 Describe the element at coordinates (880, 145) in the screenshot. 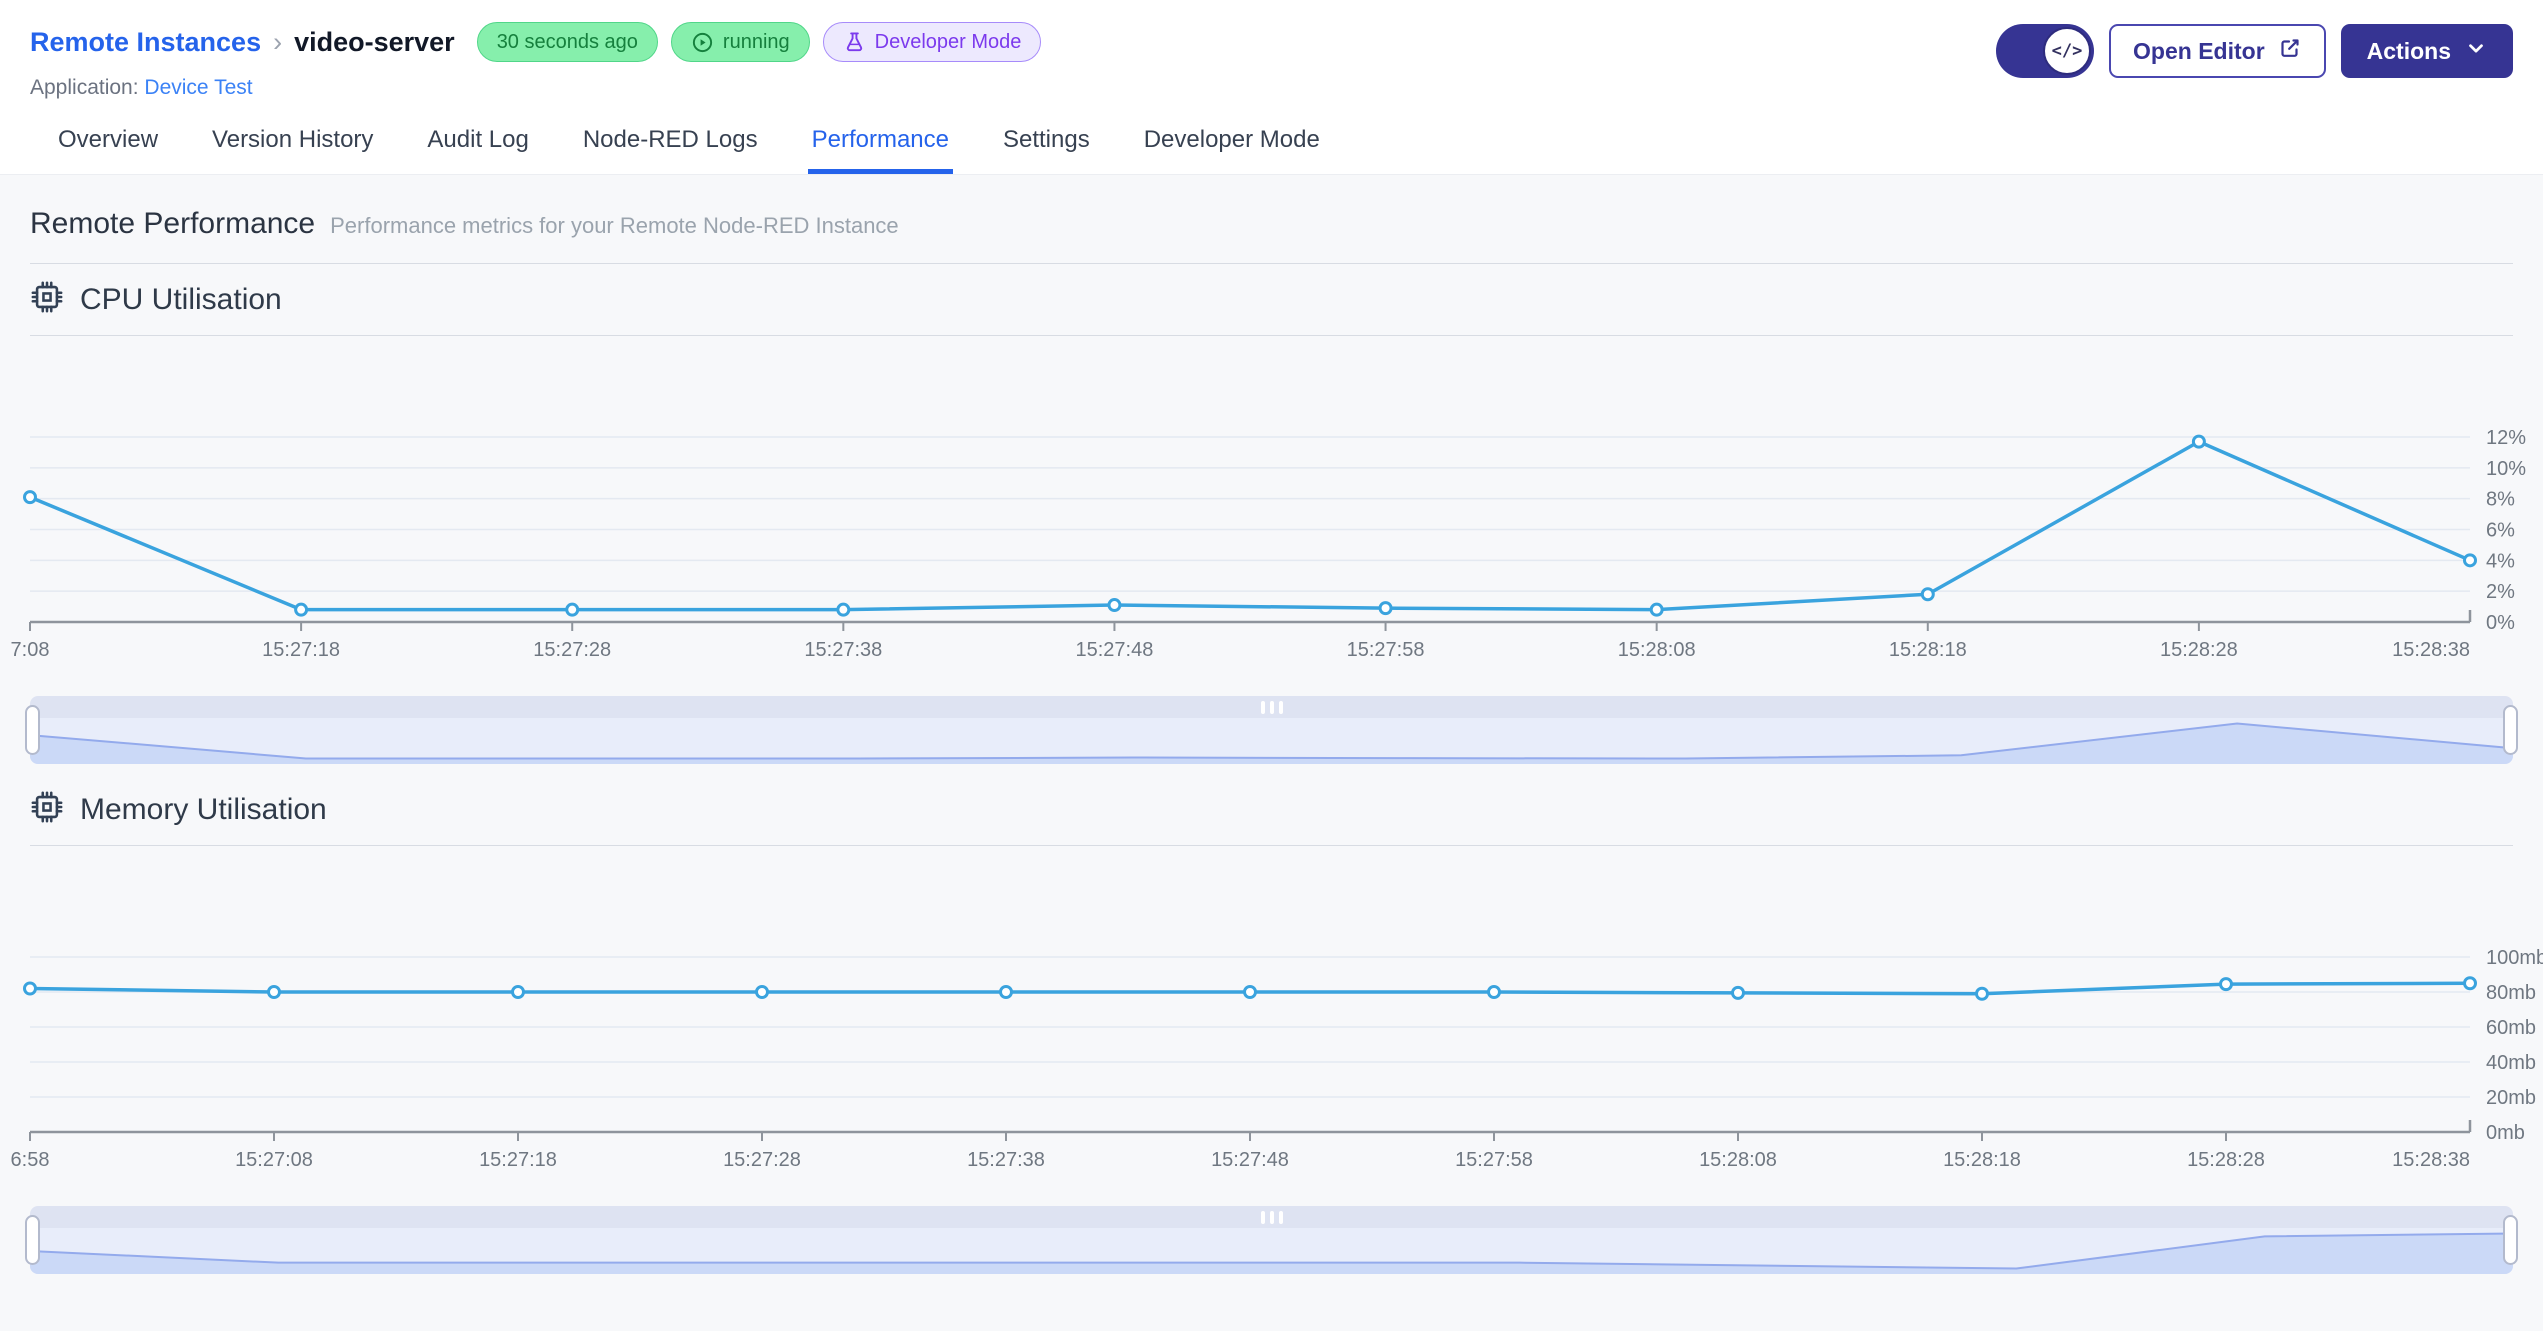

I see `tab-performance: Performance` at that location.